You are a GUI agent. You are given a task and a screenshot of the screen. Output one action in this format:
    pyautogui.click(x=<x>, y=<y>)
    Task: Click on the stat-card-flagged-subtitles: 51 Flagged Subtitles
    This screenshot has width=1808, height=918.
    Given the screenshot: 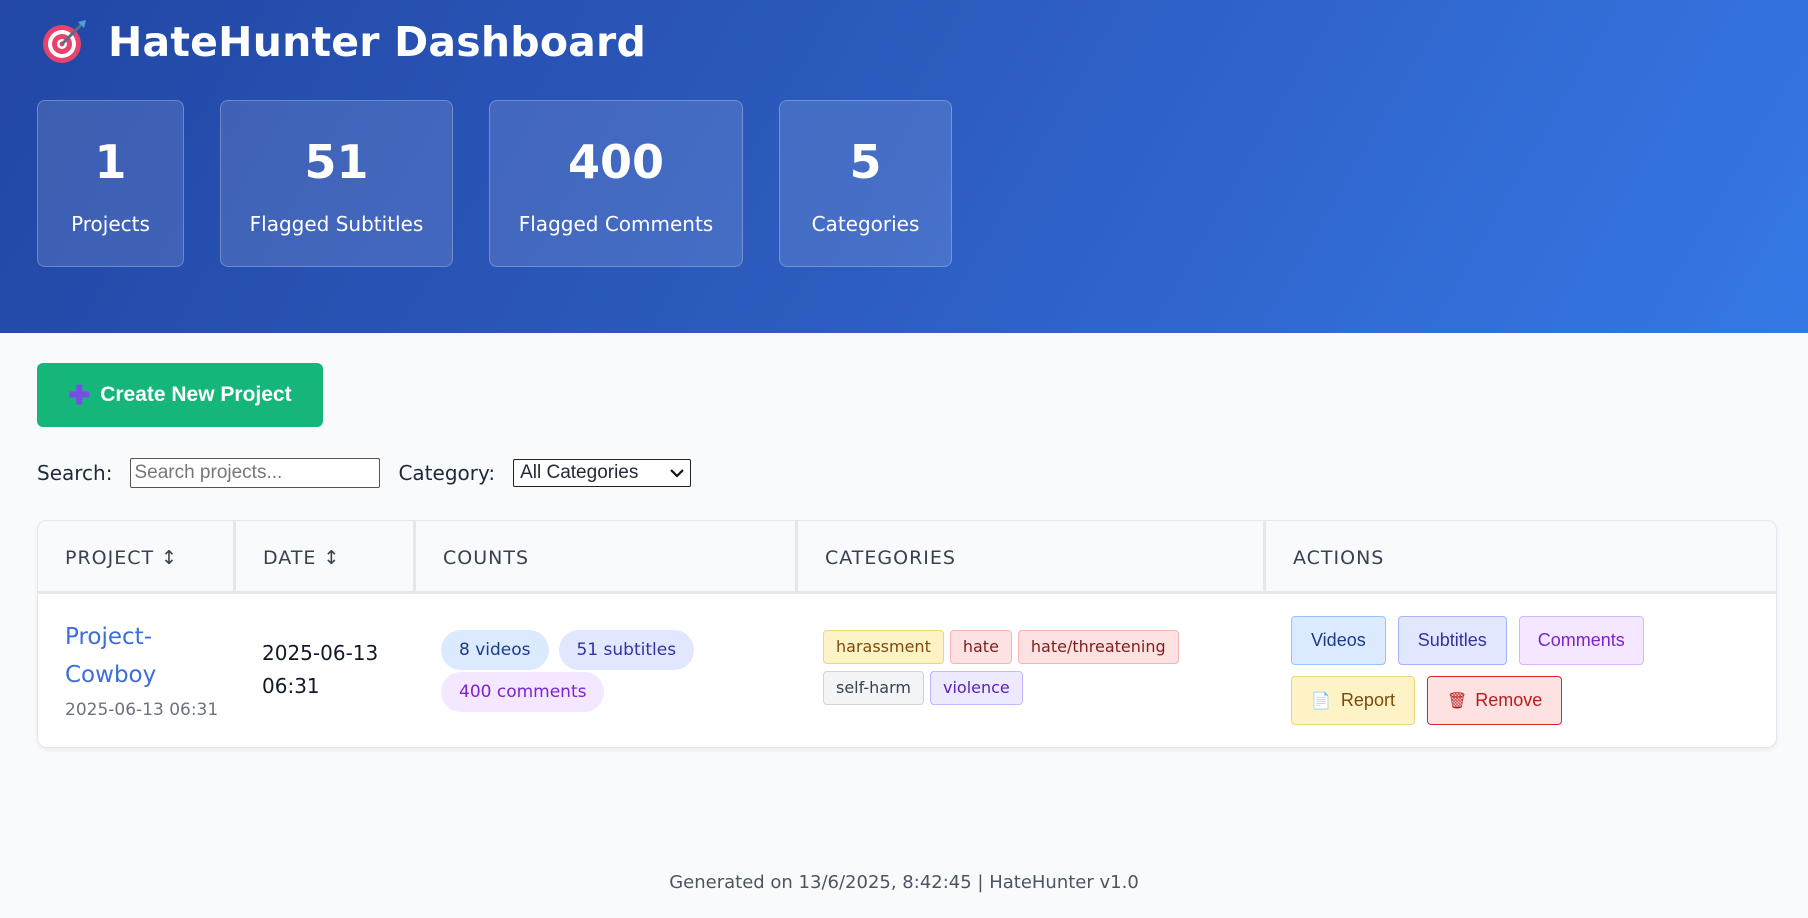 What is the action you would take?
    pyautogui.click(x=336, y=183)
    